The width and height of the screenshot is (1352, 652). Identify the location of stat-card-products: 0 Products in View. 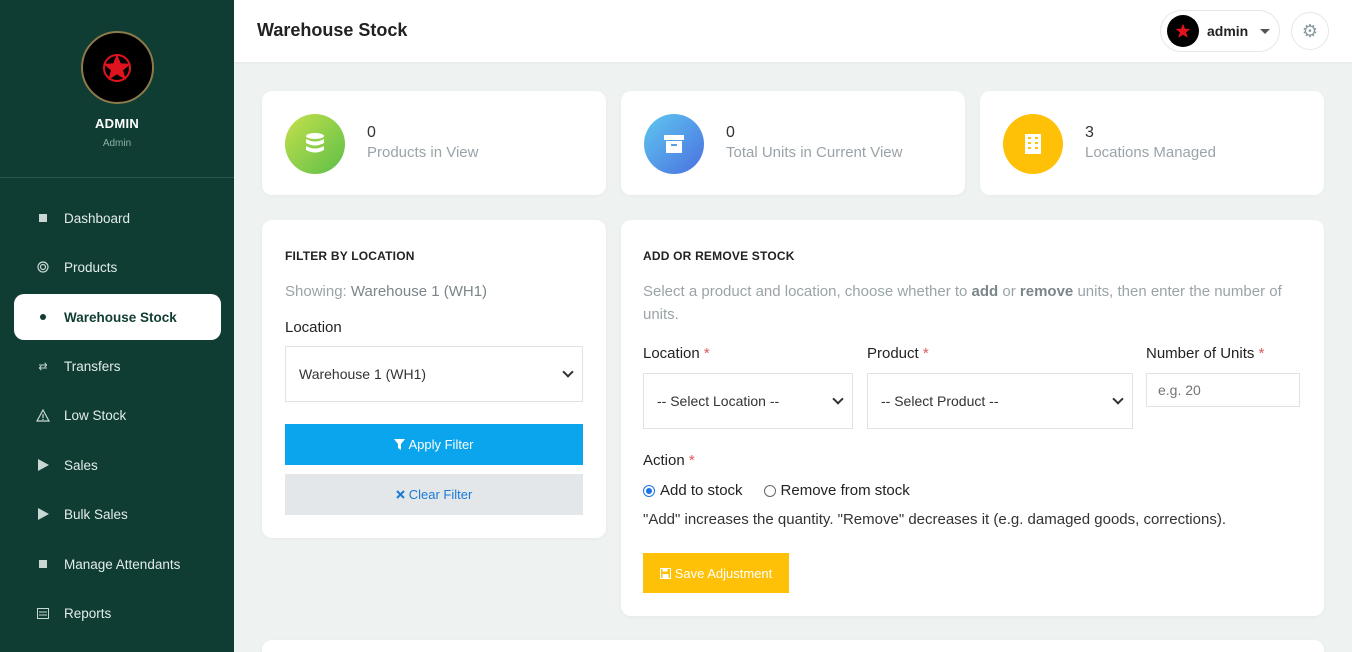
(434, 143).